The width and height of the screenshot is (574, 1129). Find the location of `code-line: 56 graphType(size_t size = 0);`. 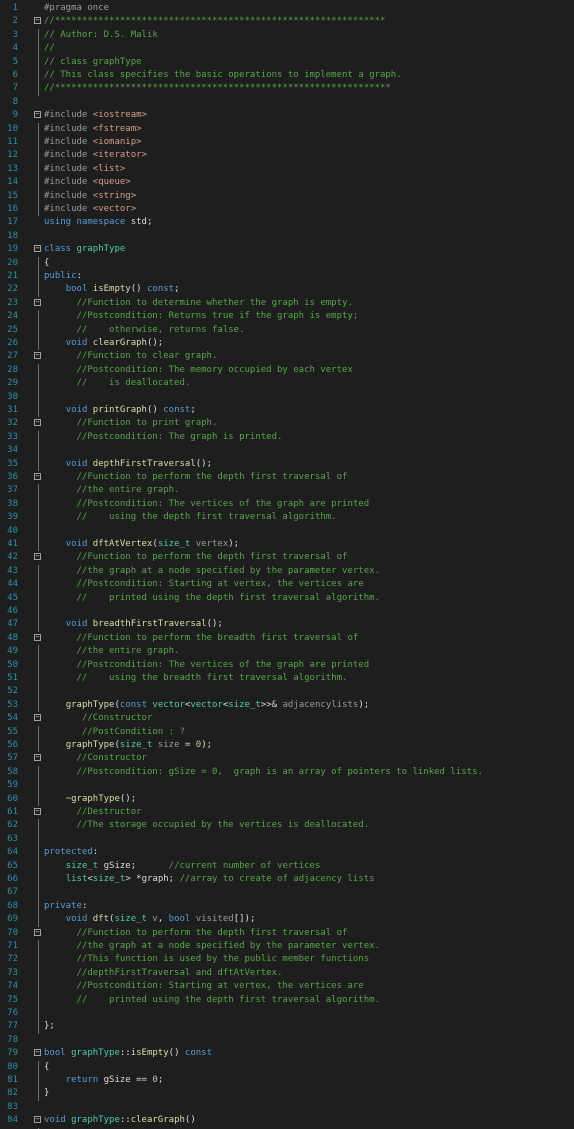

code-line: 56 graphType(size_t size = 0); is located at coordinates (287, 746).